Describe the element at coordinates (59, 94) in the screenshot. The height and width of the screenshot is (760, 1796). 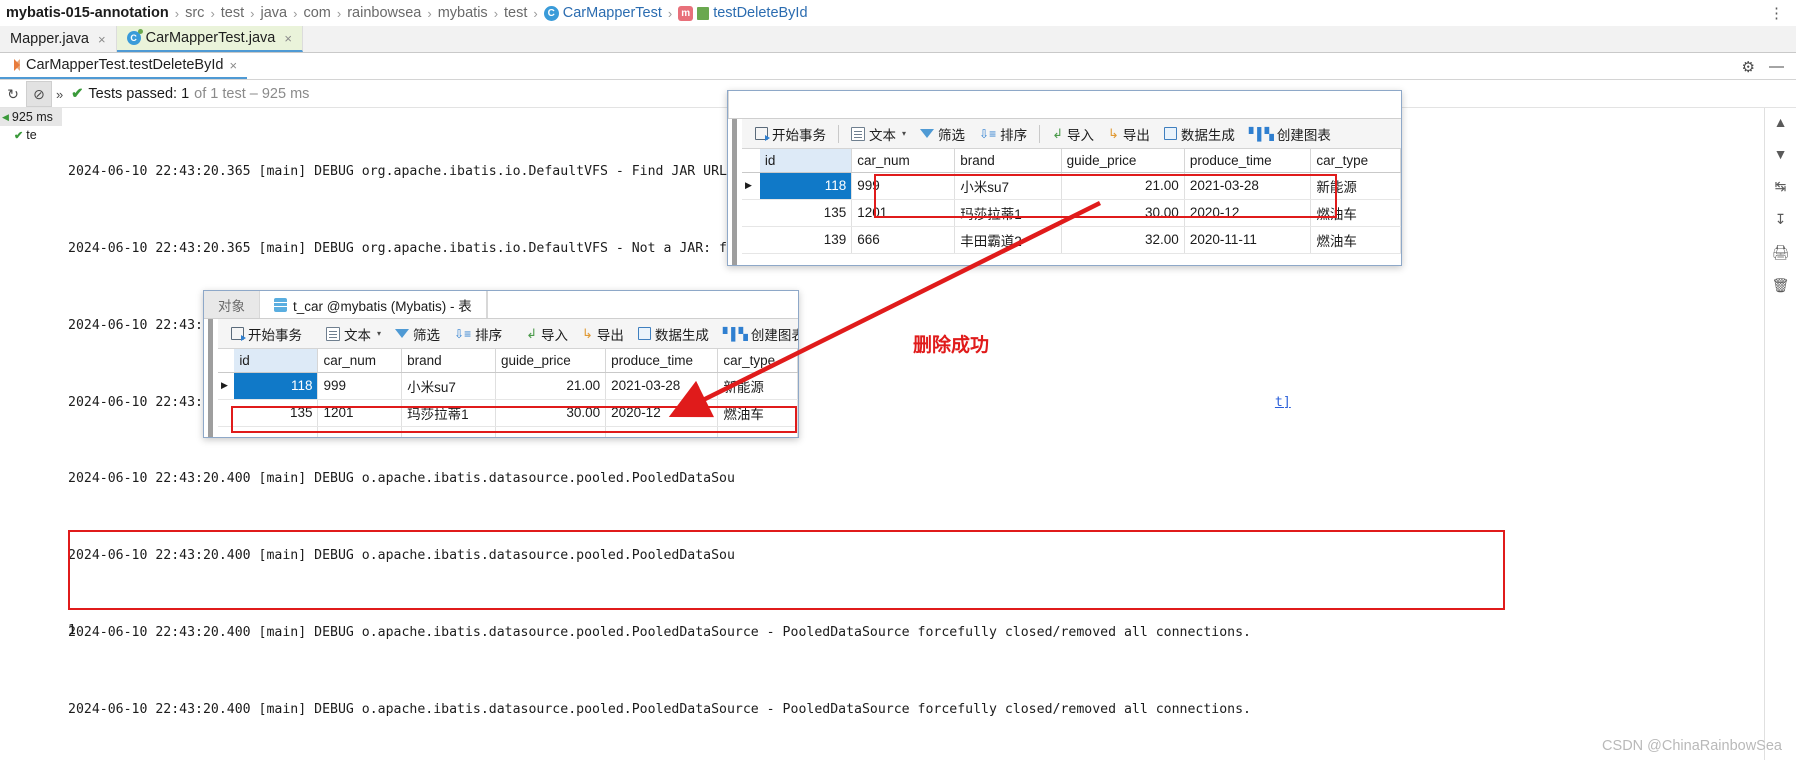
I see `expand-icon: »` at that location.